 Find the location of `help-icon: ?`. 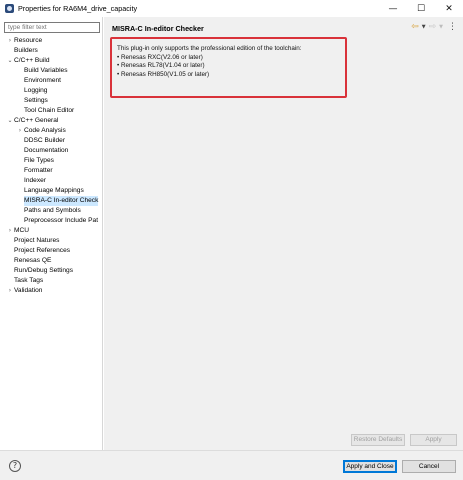

help-icon: ? is located at coordinates (15, 466).